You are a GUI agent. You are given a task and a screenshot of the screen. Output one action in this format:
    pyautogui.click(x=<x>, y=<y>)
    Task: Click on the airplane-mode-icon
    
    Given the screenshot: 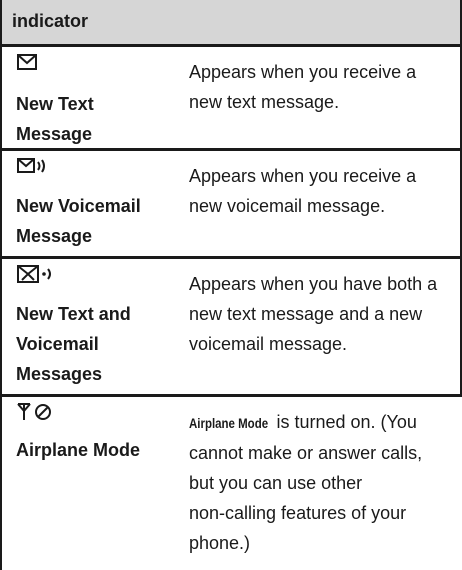 What is the action you would take?
    pyautogui.click(x=34, y=411)
    